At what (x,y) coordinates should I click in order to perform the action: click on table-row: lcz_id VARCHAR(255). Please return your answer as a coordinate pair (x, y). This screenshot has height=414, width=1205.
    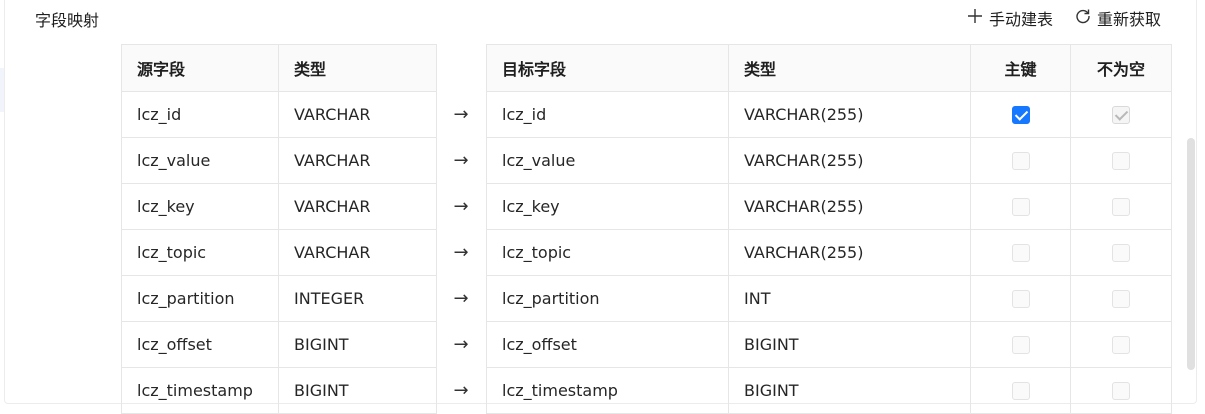
    Looking at the image, I should click on (829, 114).